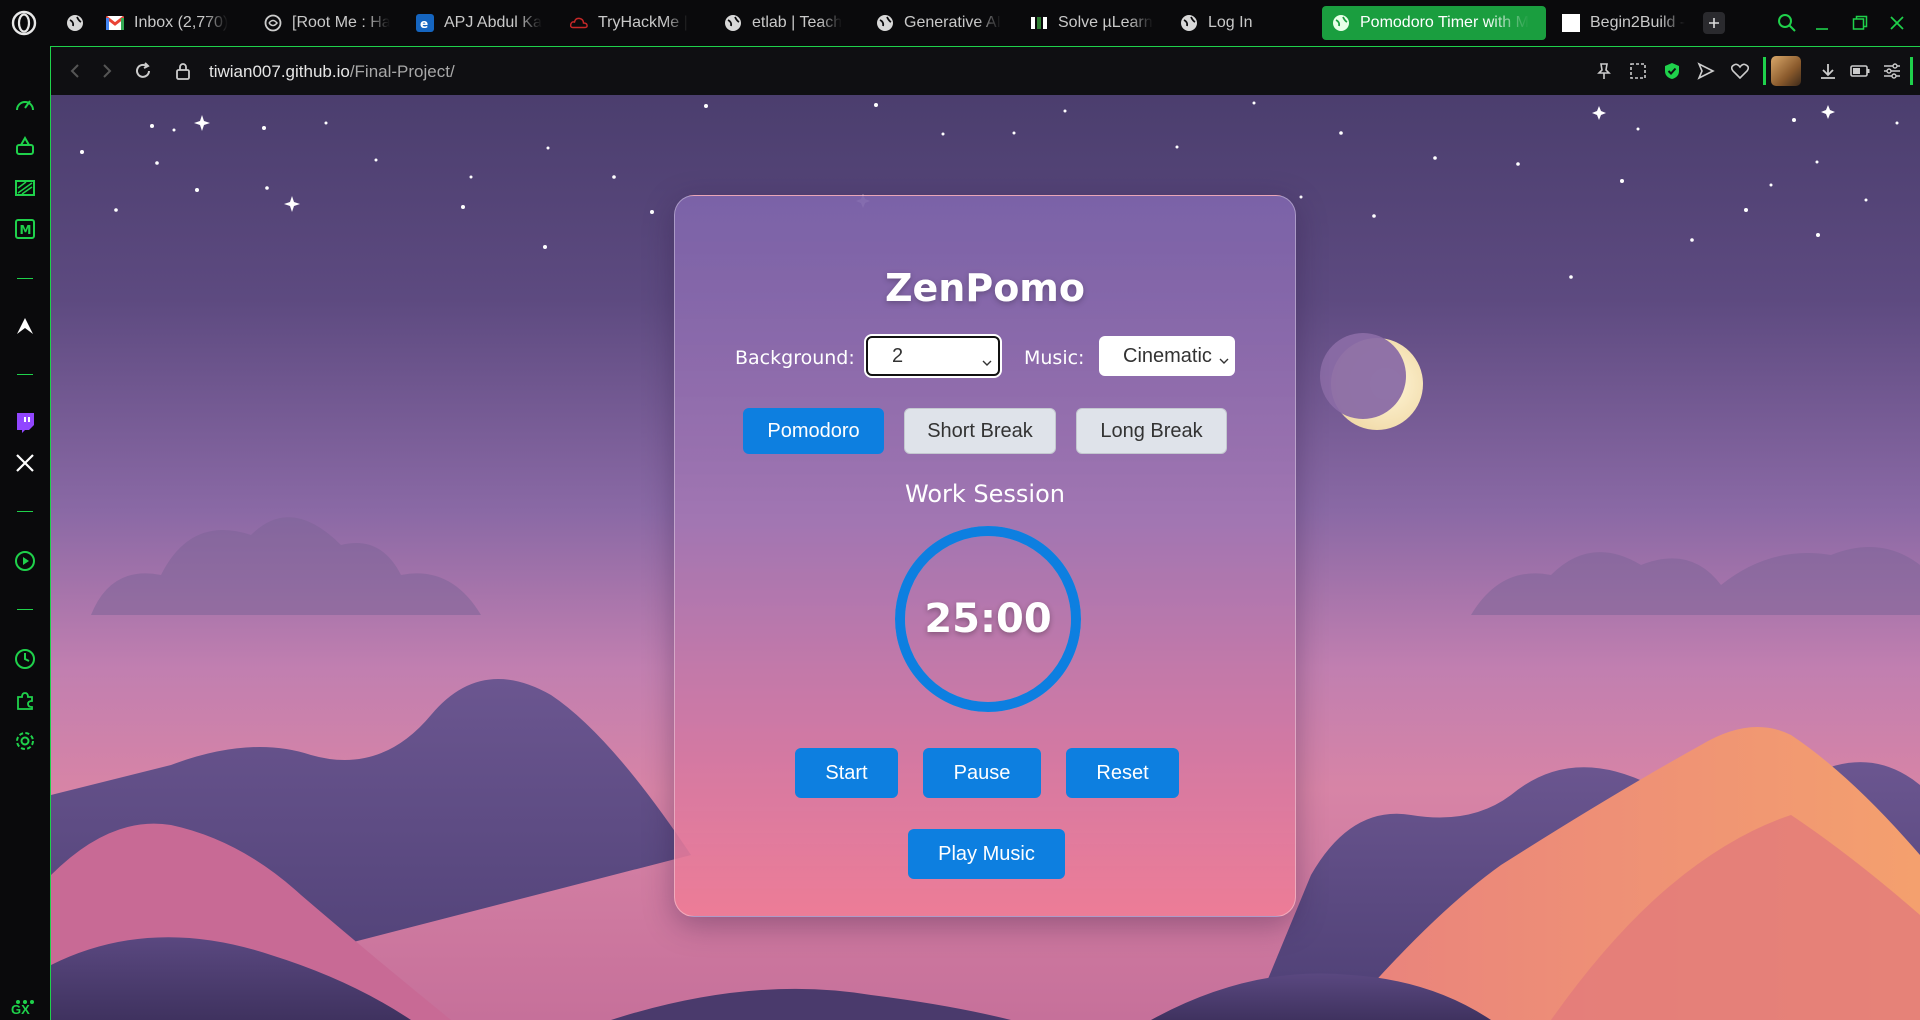  Describe the element at coordinates (1706, 71) in the screenshot. I see `send-icon` at that location.